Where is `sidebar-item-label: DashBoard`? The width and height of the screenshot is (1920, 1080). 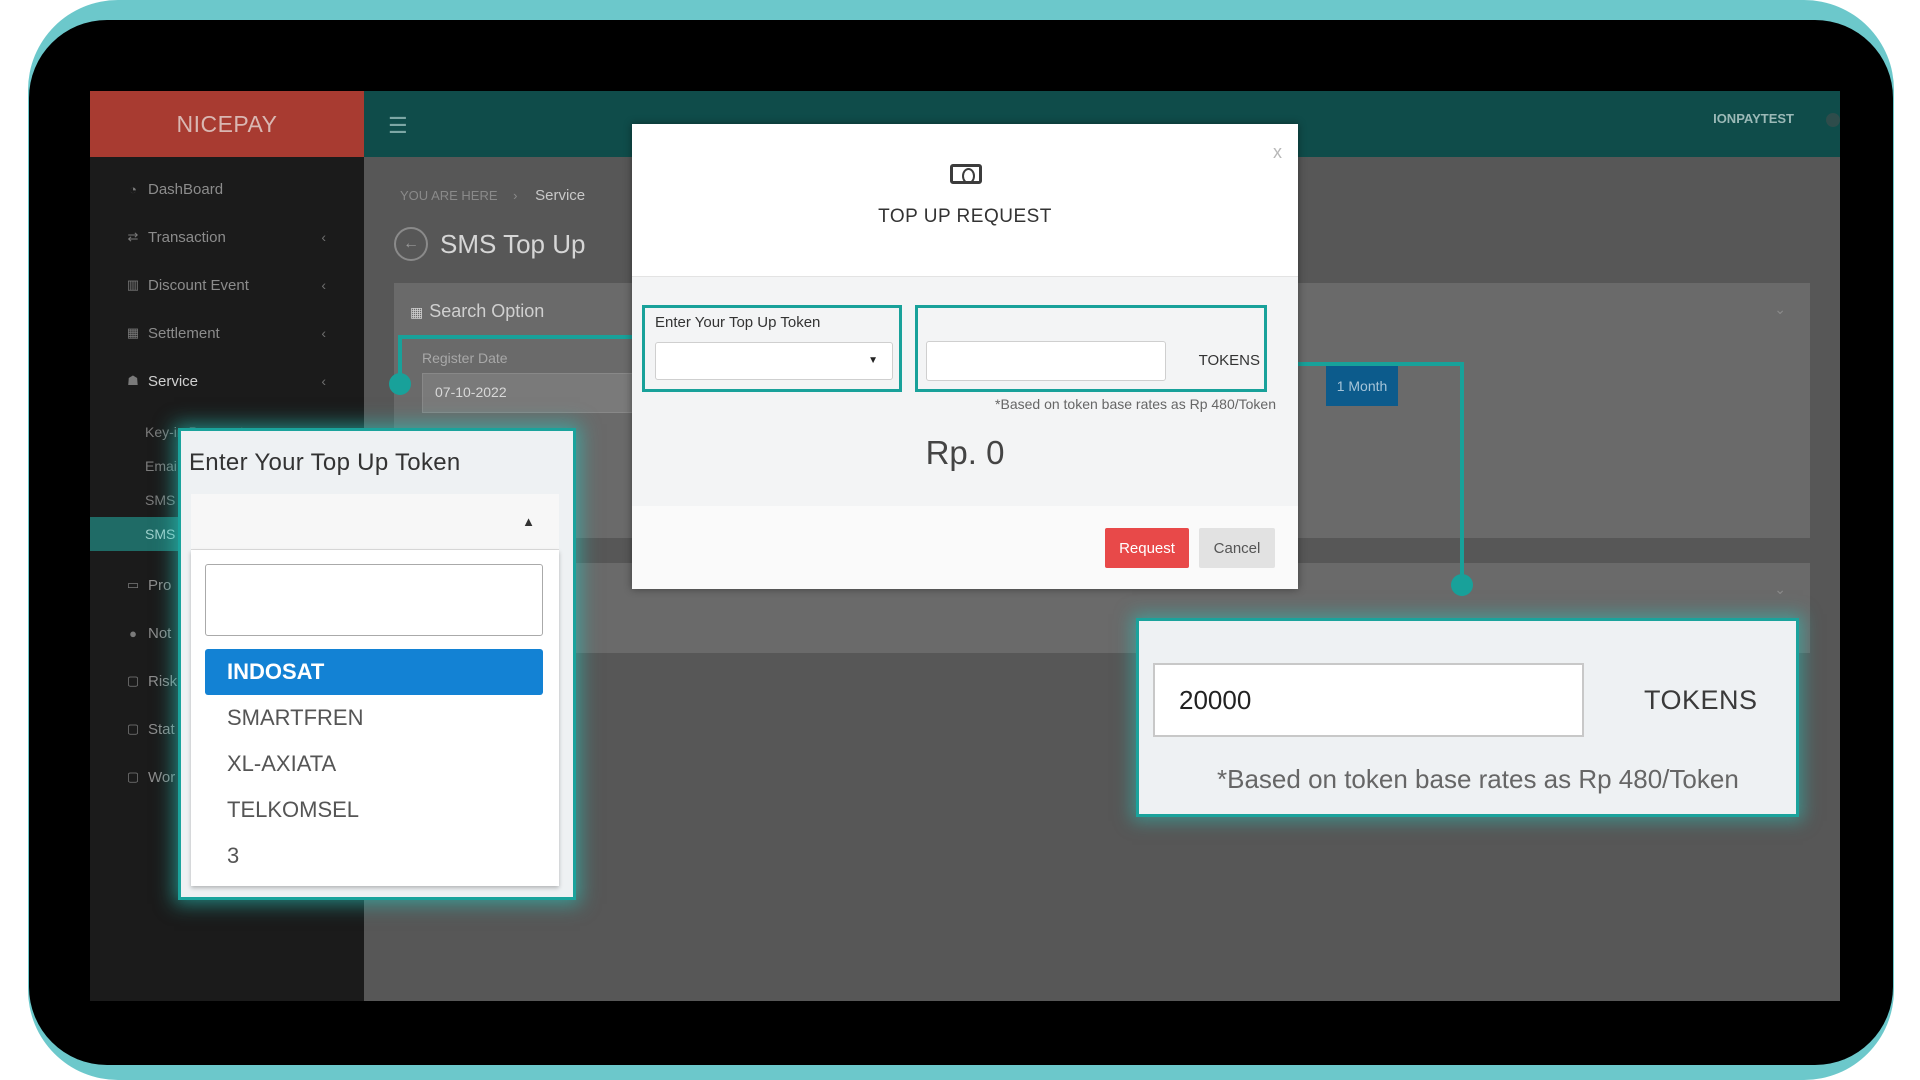 sidebar-item-label: DashBoard is located at coordinates (186, 189).